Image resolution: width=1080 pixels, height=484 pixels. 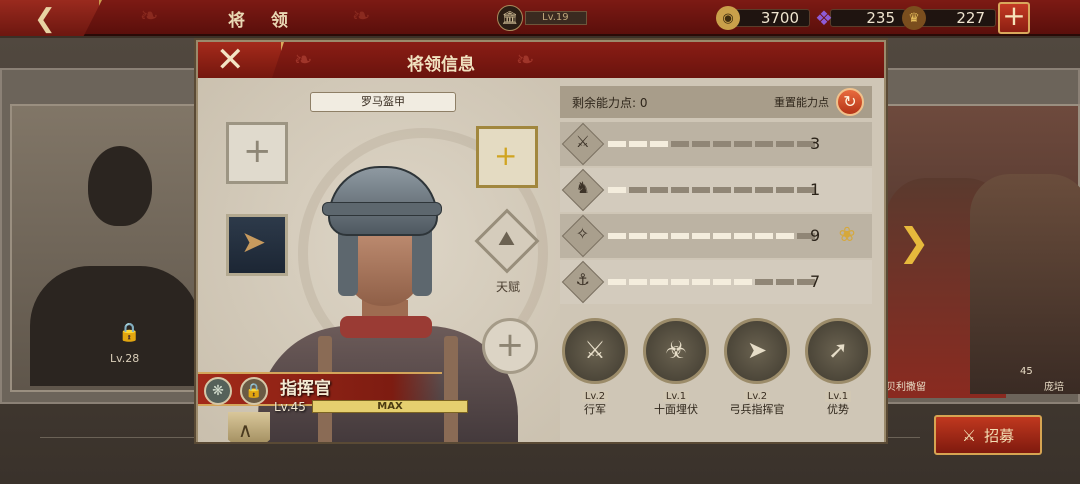 What do you see at coordinates (583, 190) in the screenshot?
I see `horse-icon: ♞` at bounding box center [583, 190].